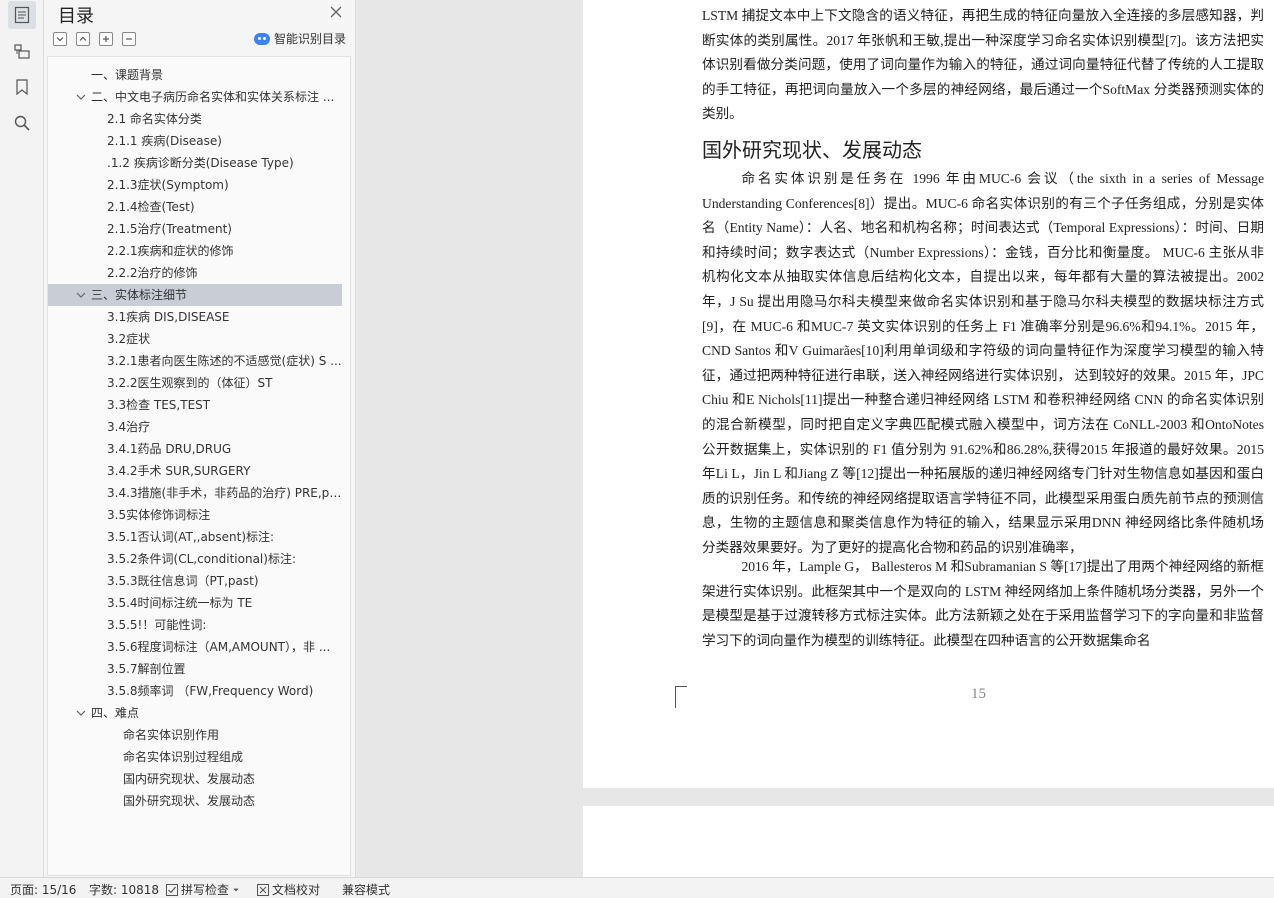  Describe the element at coordinates (637, 887) in the screenshot. I see `status-bar: 页面: 15/16 字数: 10818 拼写检查 文档校对 兼容模式` at that location.